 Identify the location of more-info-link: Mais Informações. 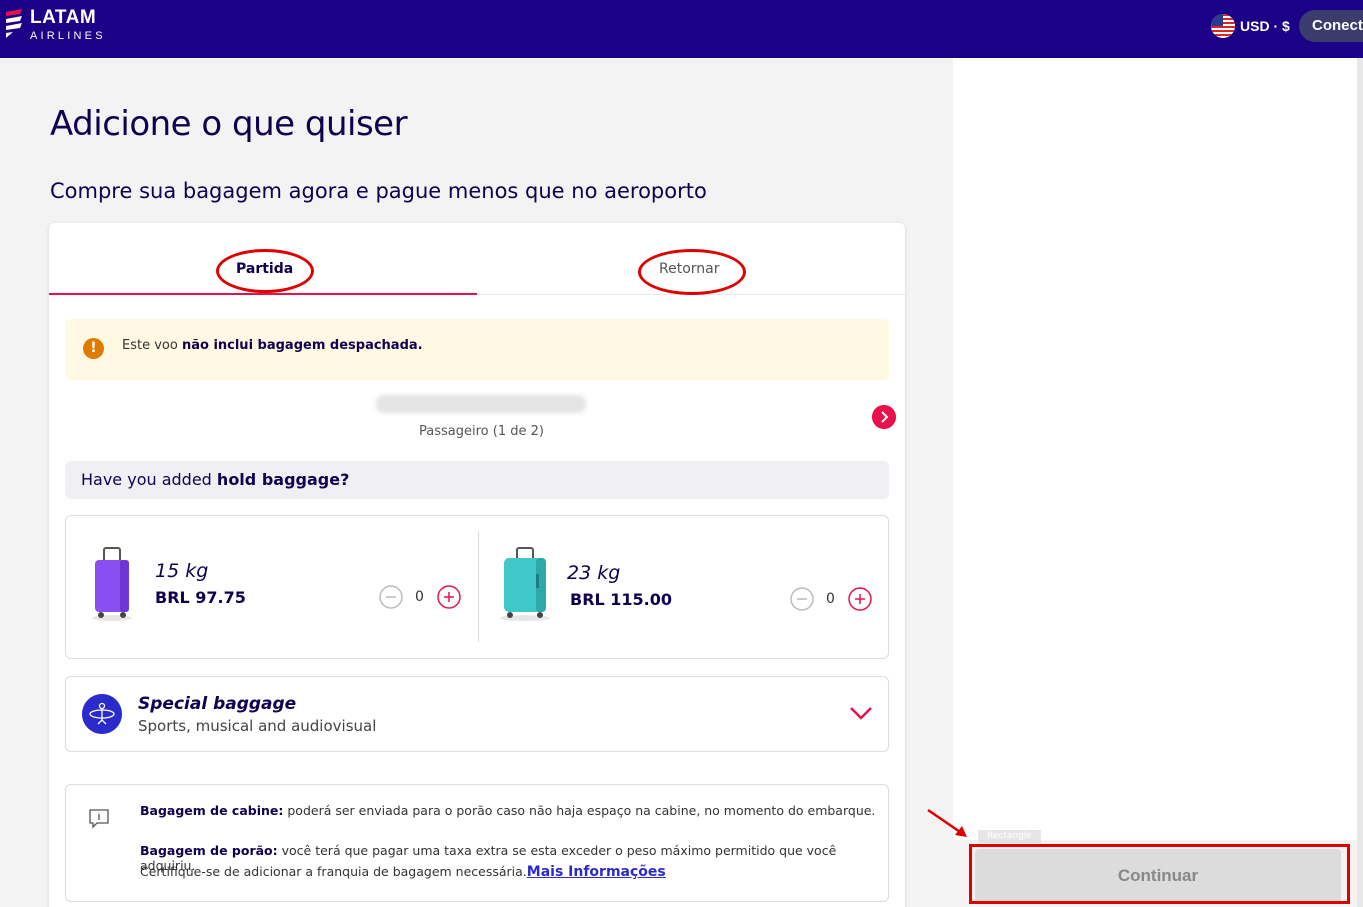
(596, 872).